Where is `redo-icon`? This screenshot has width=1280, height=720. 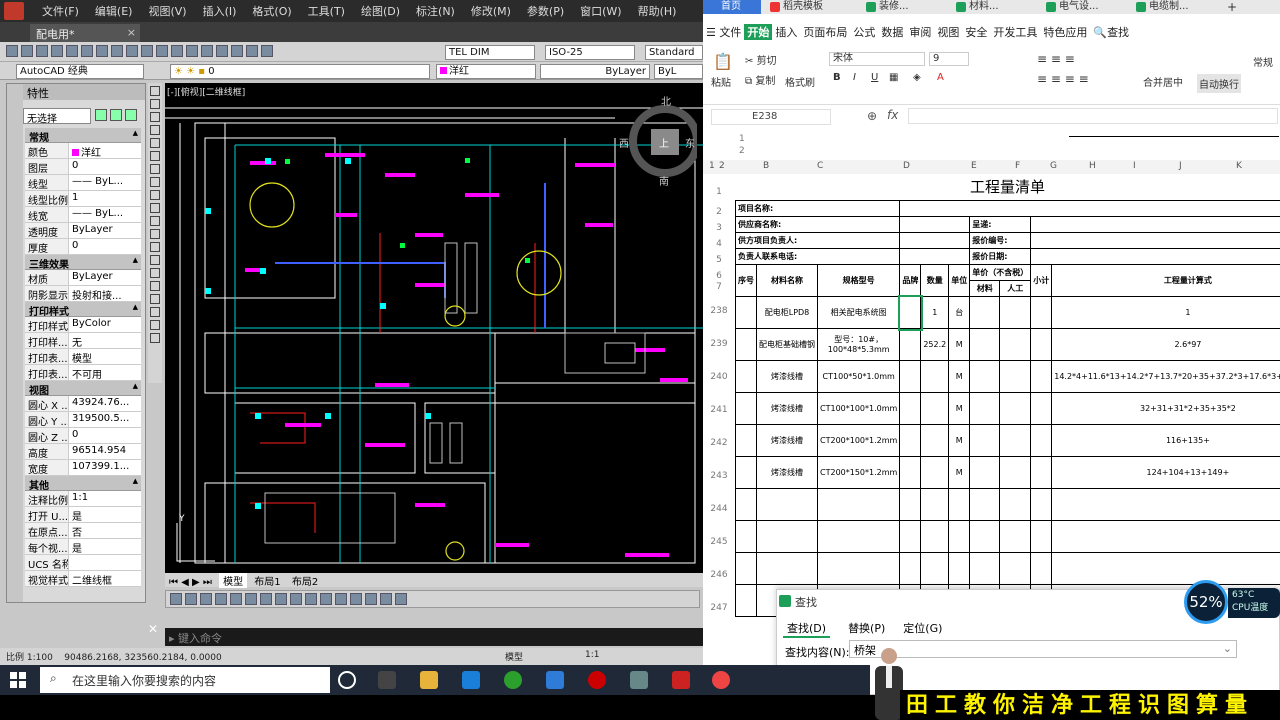 redo-icon is located at coordinates (177, 51).